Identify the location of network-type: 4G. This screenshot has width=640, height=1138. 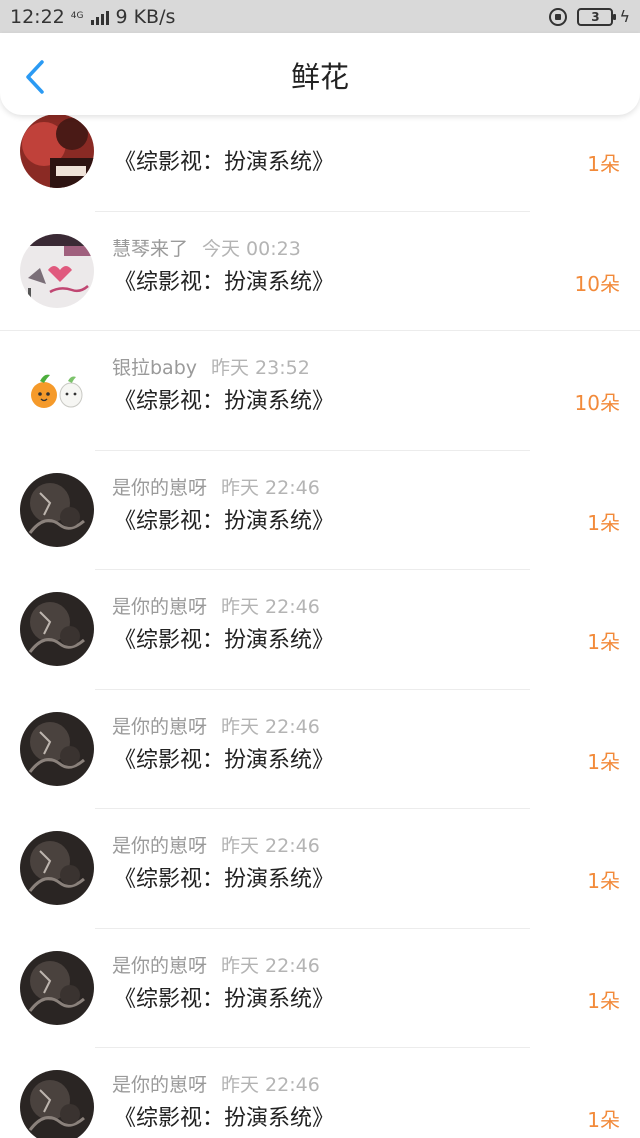
(77, 15).